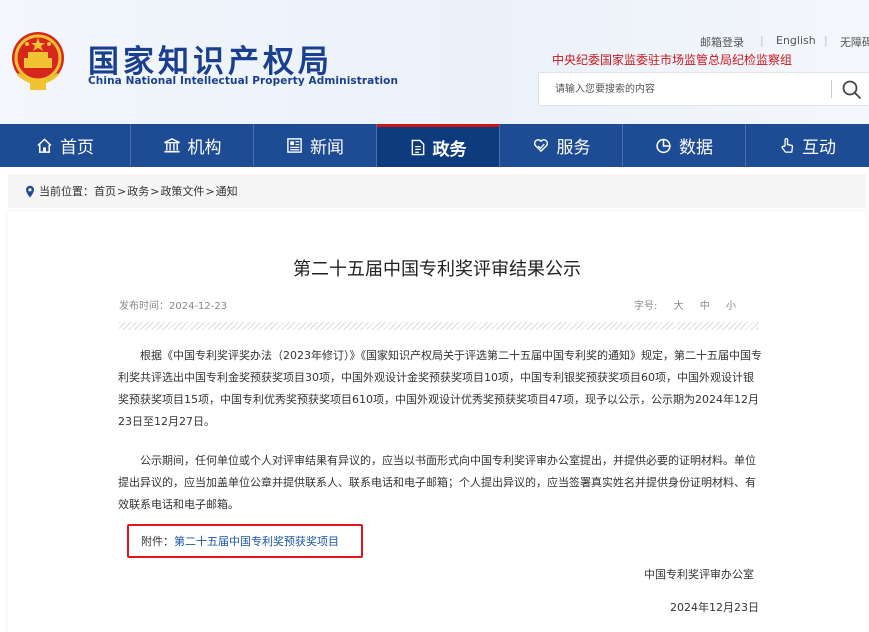 This screenshot has height=632, width=869. Describe the element at coordinates (198, 306) in the screenshot. I see `publish-date: 2024-12-23` at that location.